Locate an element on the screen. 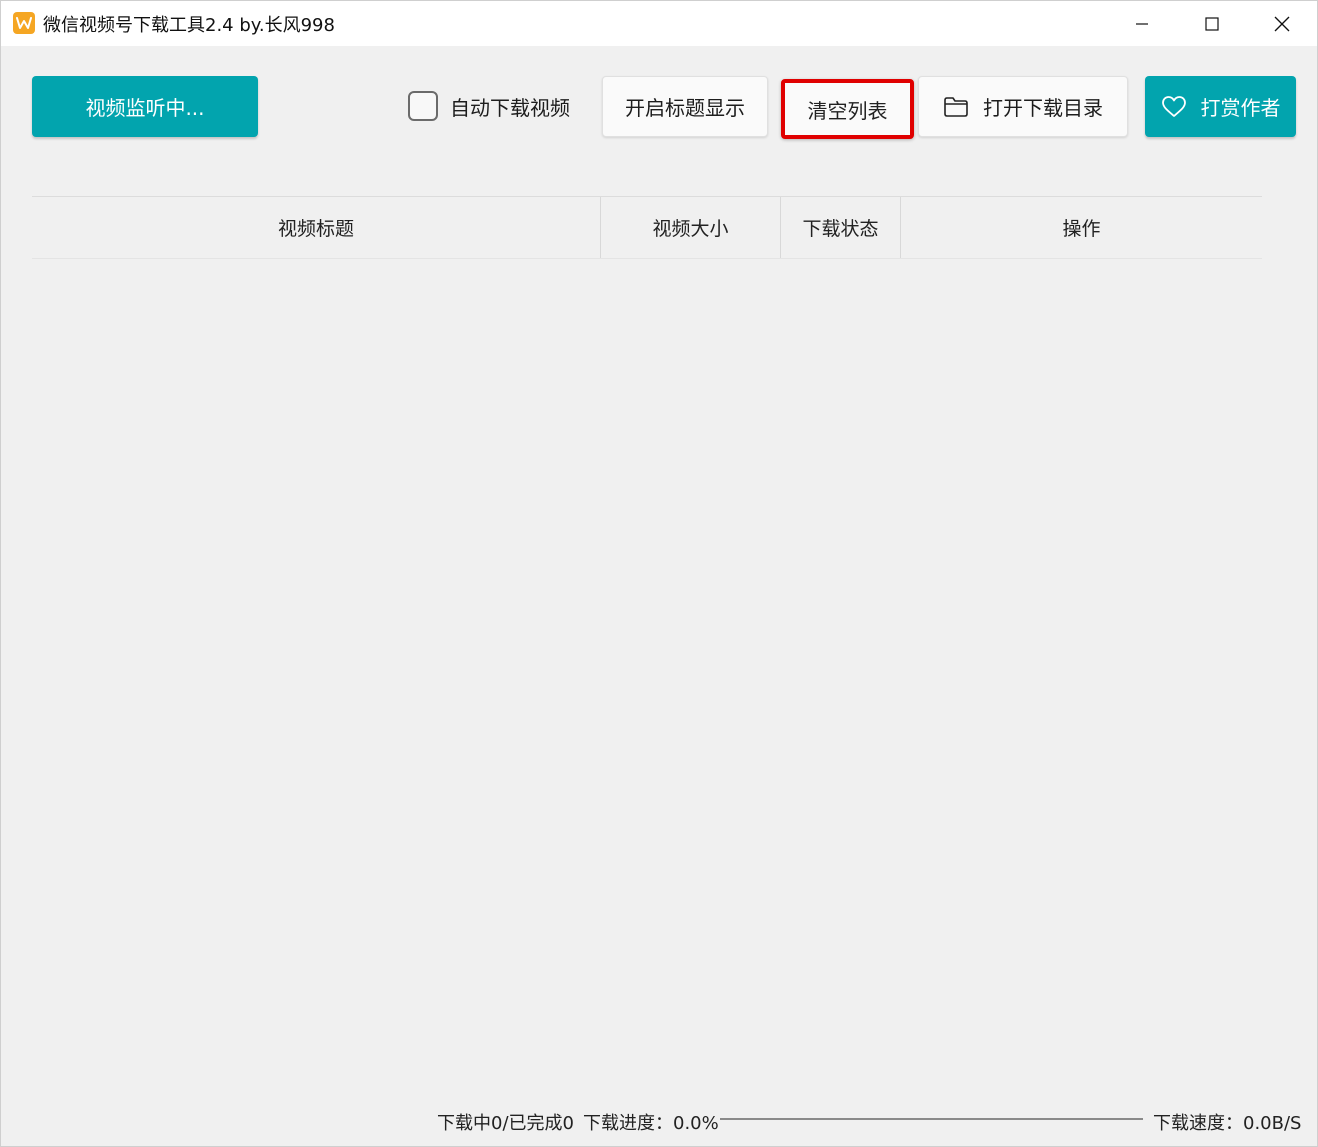  title-display-button: 开启标题显示 is located at coordinates (685, 106).